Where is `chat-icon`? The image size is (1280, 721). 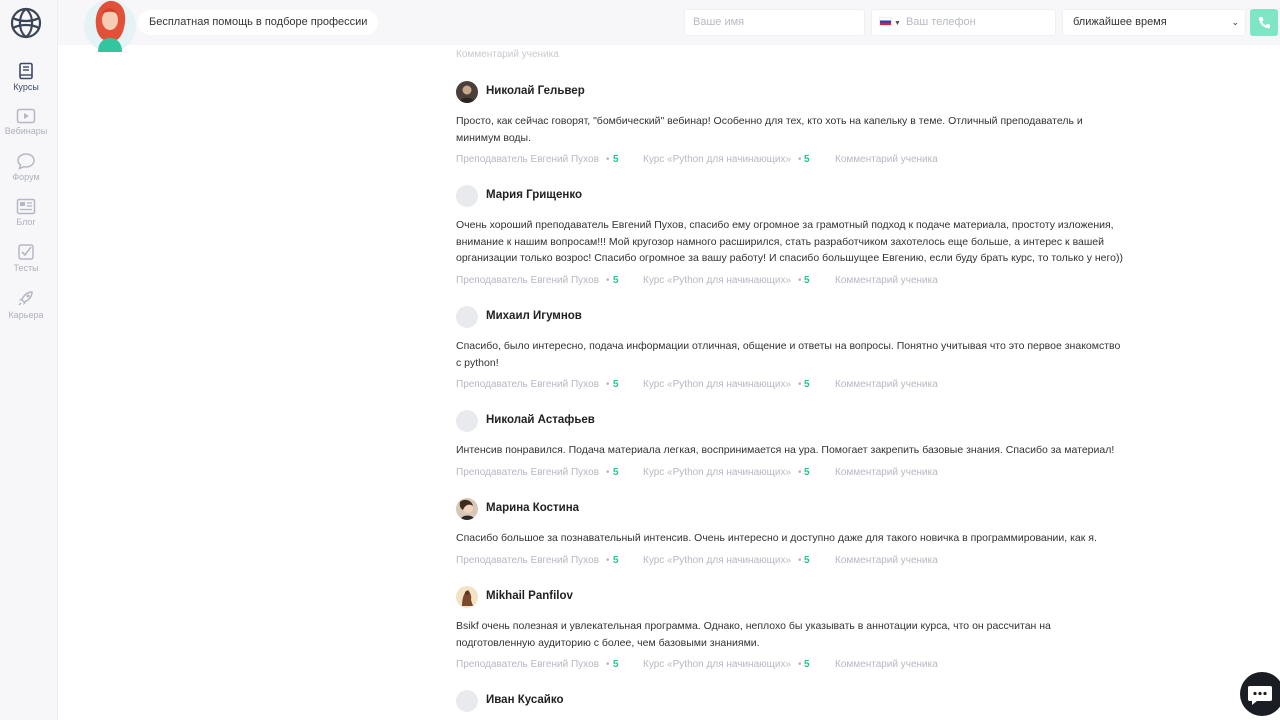
chat-icon is located at coordinates (26, 161).